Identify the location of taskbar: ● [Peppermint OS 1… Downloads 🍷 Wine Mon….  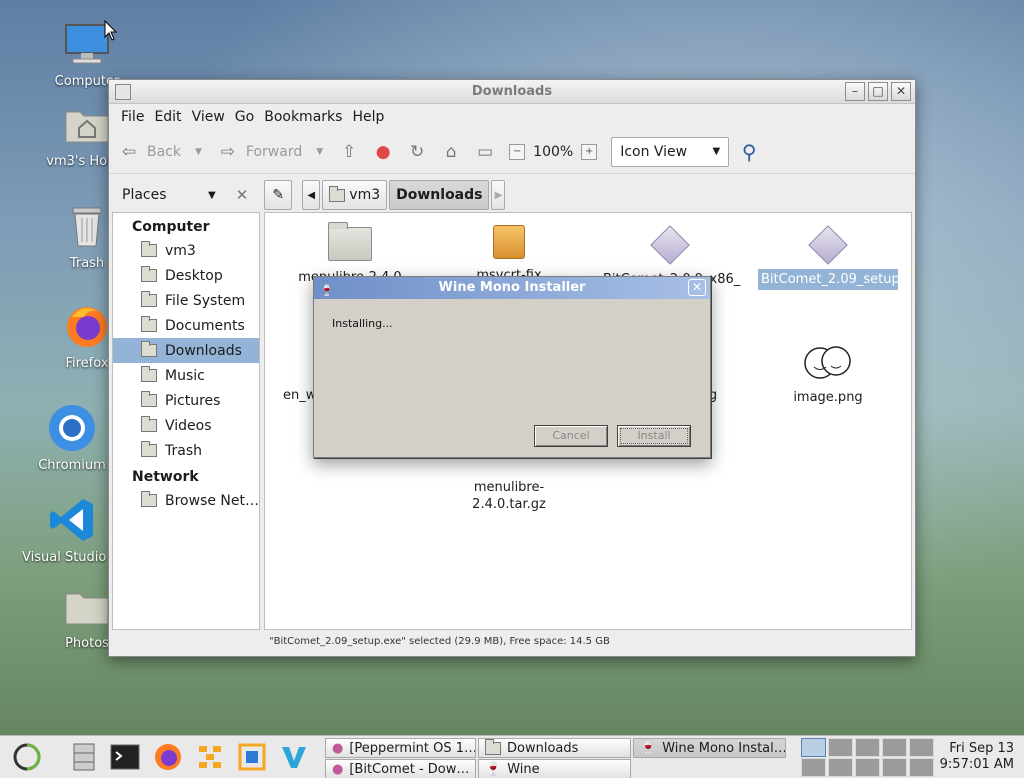
(512, 756).